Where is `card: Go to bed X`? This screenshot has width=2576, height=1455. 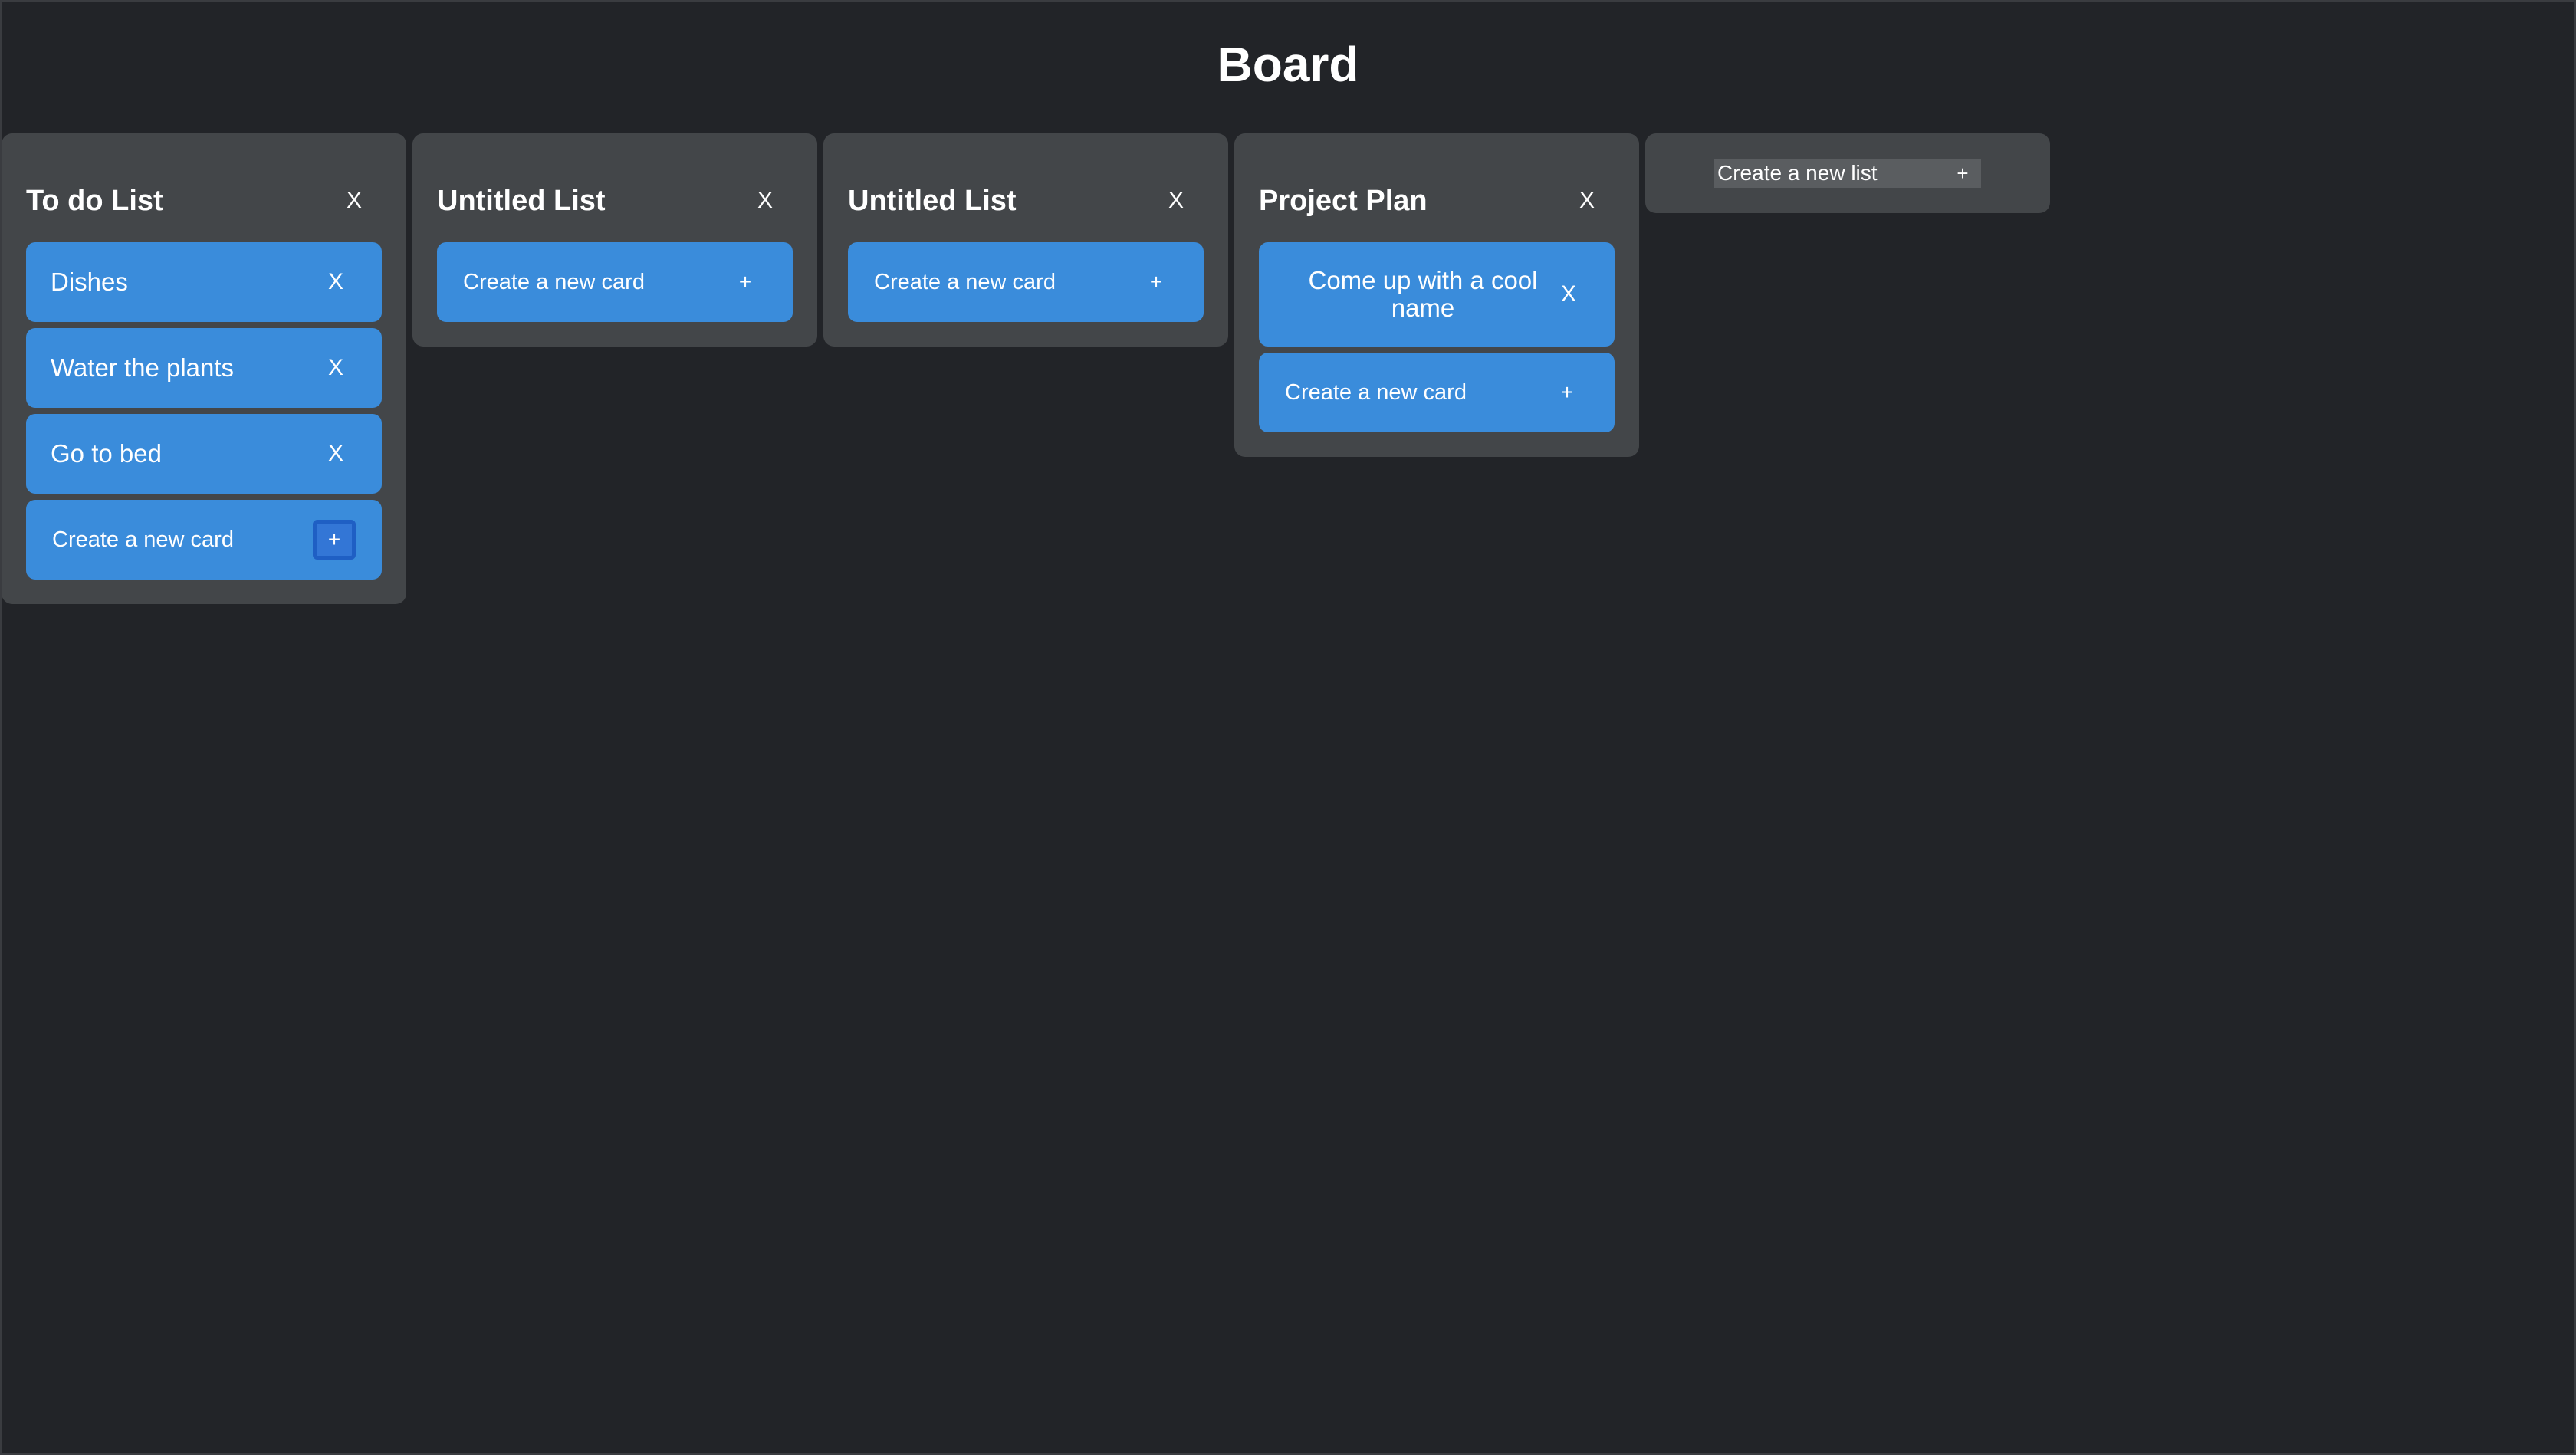
card: Go to bed X is located at coordinates (204, 454).